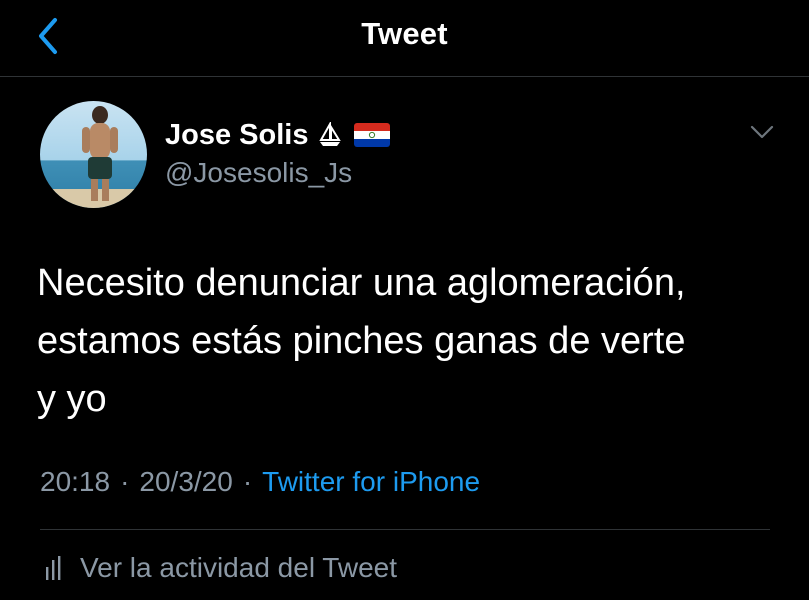  I want to click on tweet-activity-button: Ver la actividad del Tweet, so click(220, 568).